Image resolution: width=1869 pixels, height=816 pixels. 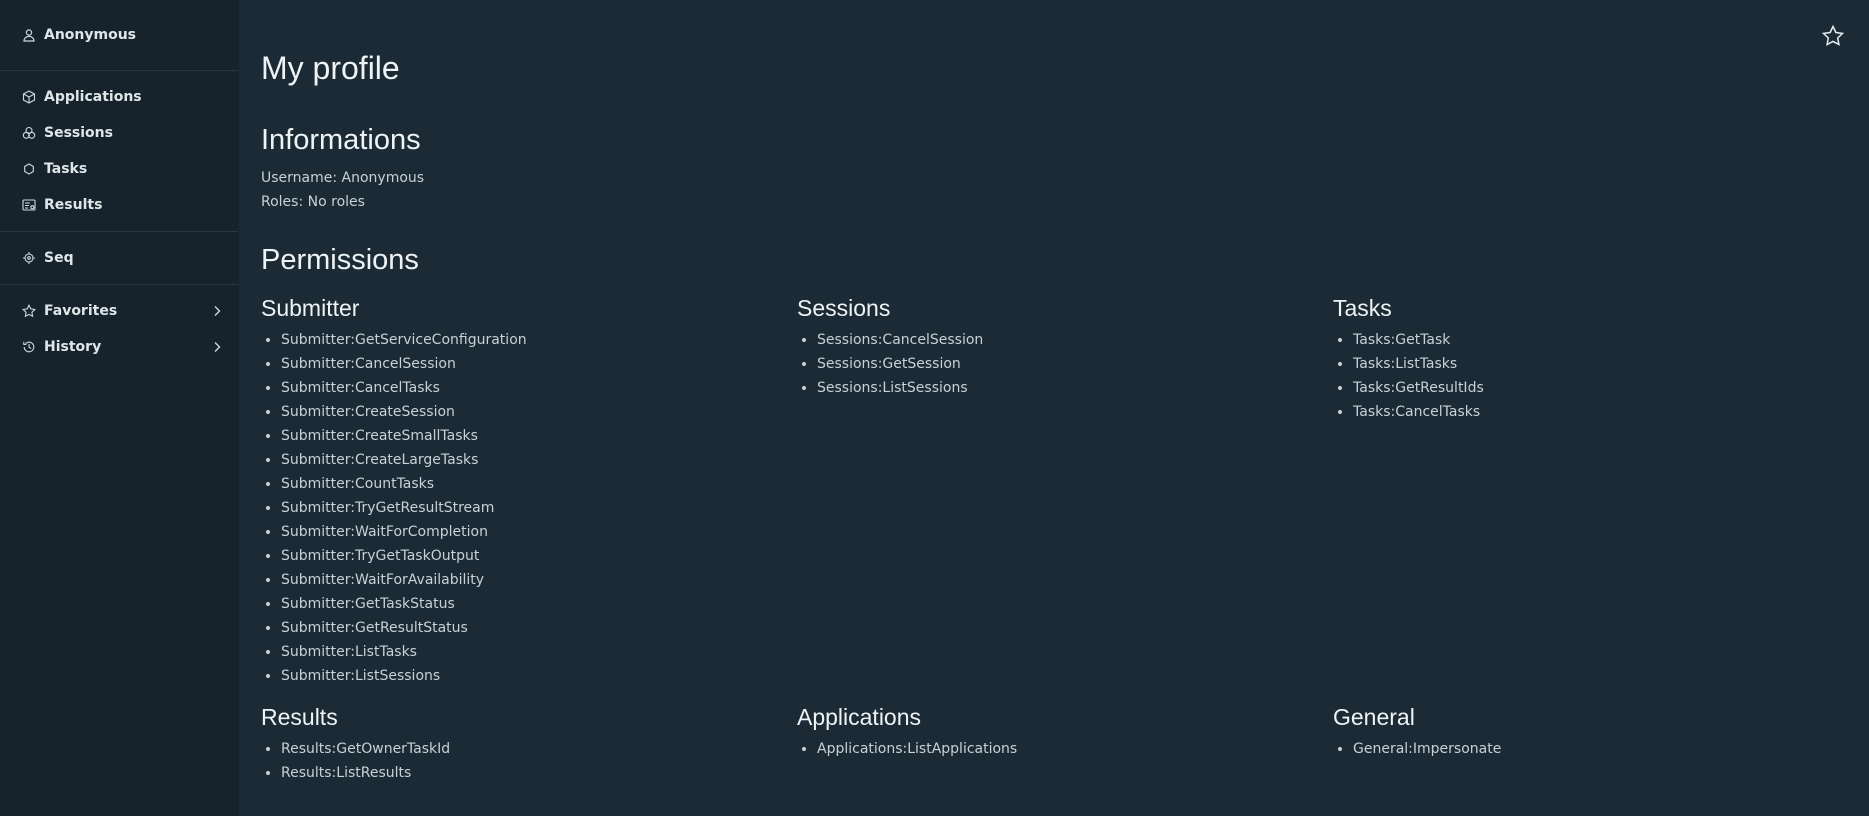 What do you see at coordinates (119, 133) in the screenshot?
I see `sidebar-item-sessions: Sessions` at bounding box center [119, 133].